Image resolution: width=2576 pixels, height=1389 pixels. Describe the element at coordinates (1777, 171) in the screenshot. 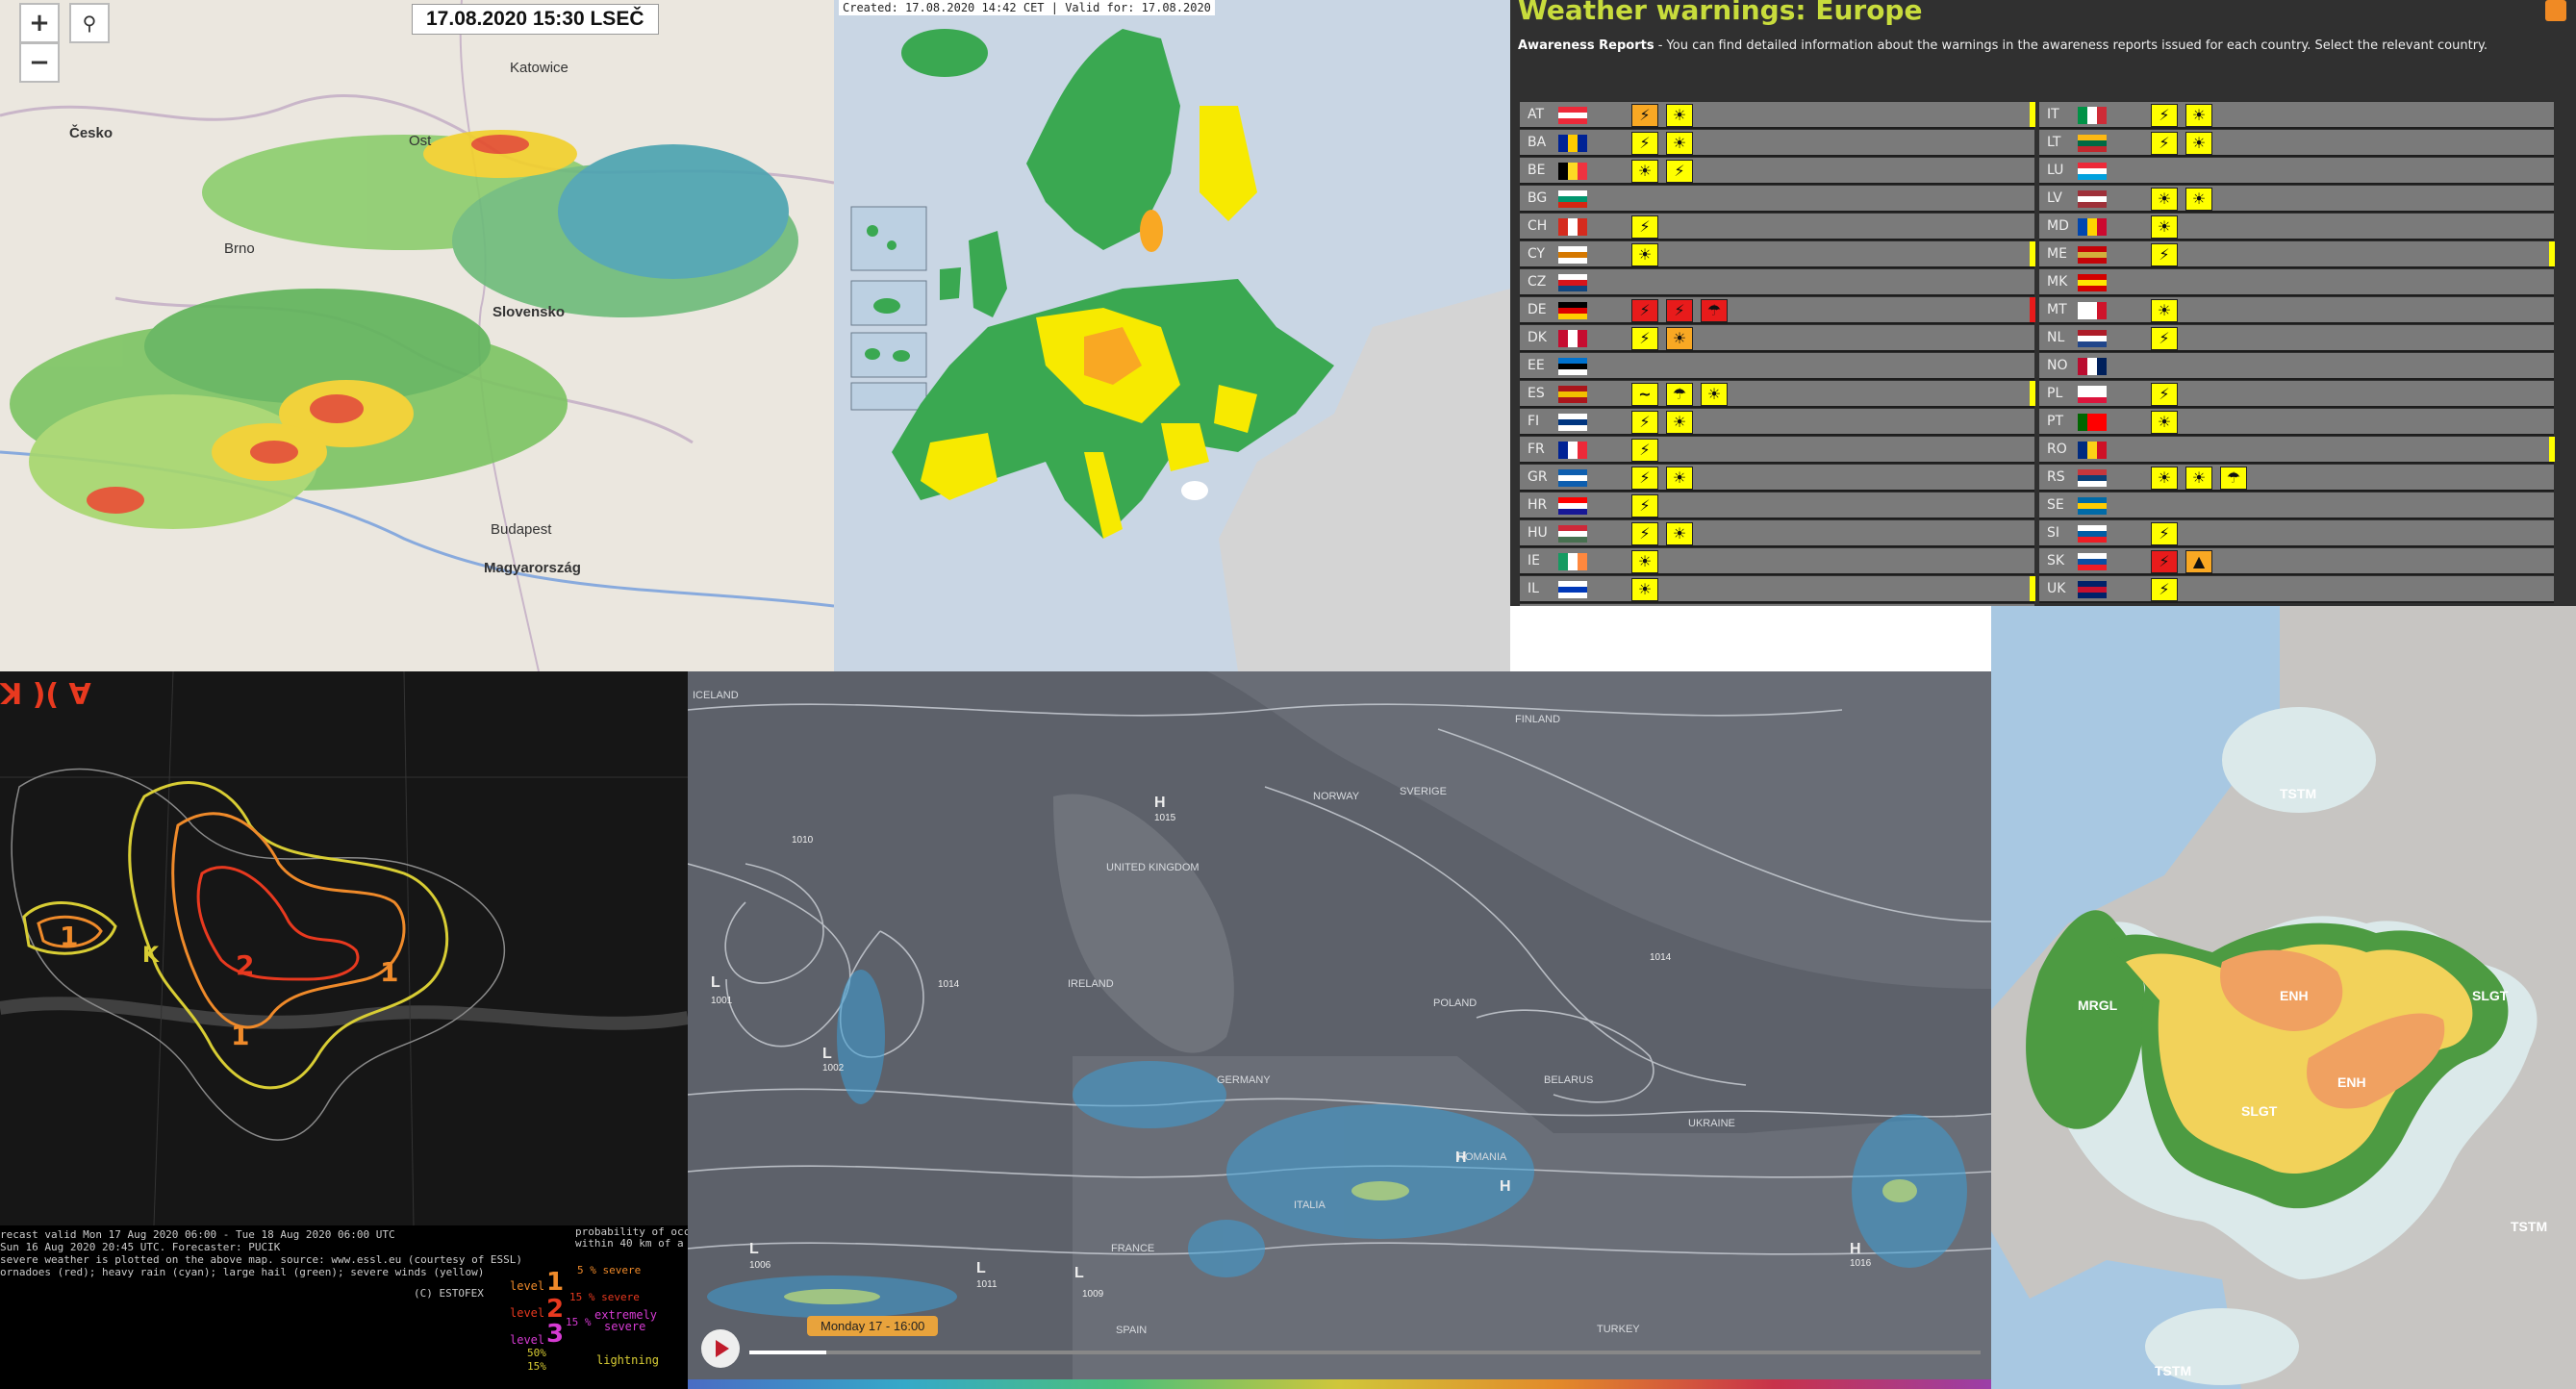

I see `country-row-be: BE ☀ ⚡` at that location.